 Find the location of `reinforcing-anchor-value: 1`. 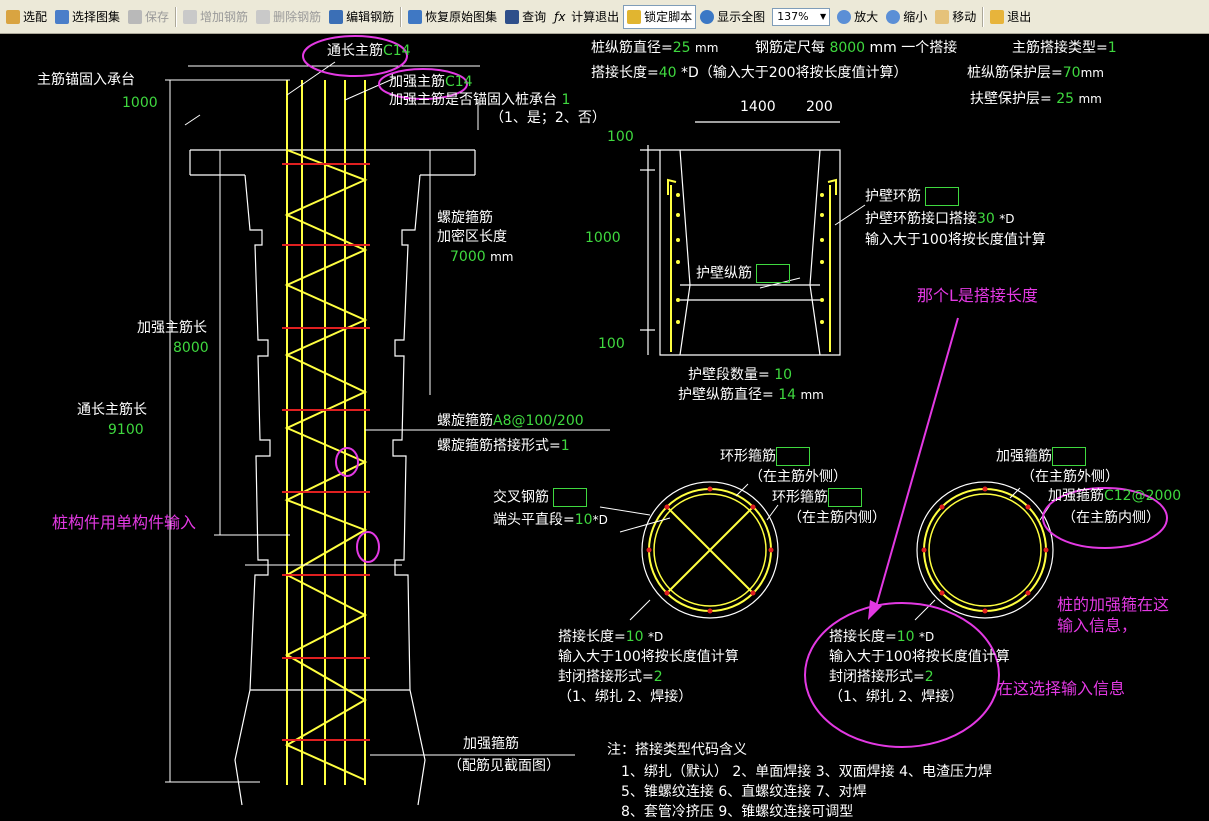

reinforcing-anchor-value: 1 is located at coordinates (565, 100).